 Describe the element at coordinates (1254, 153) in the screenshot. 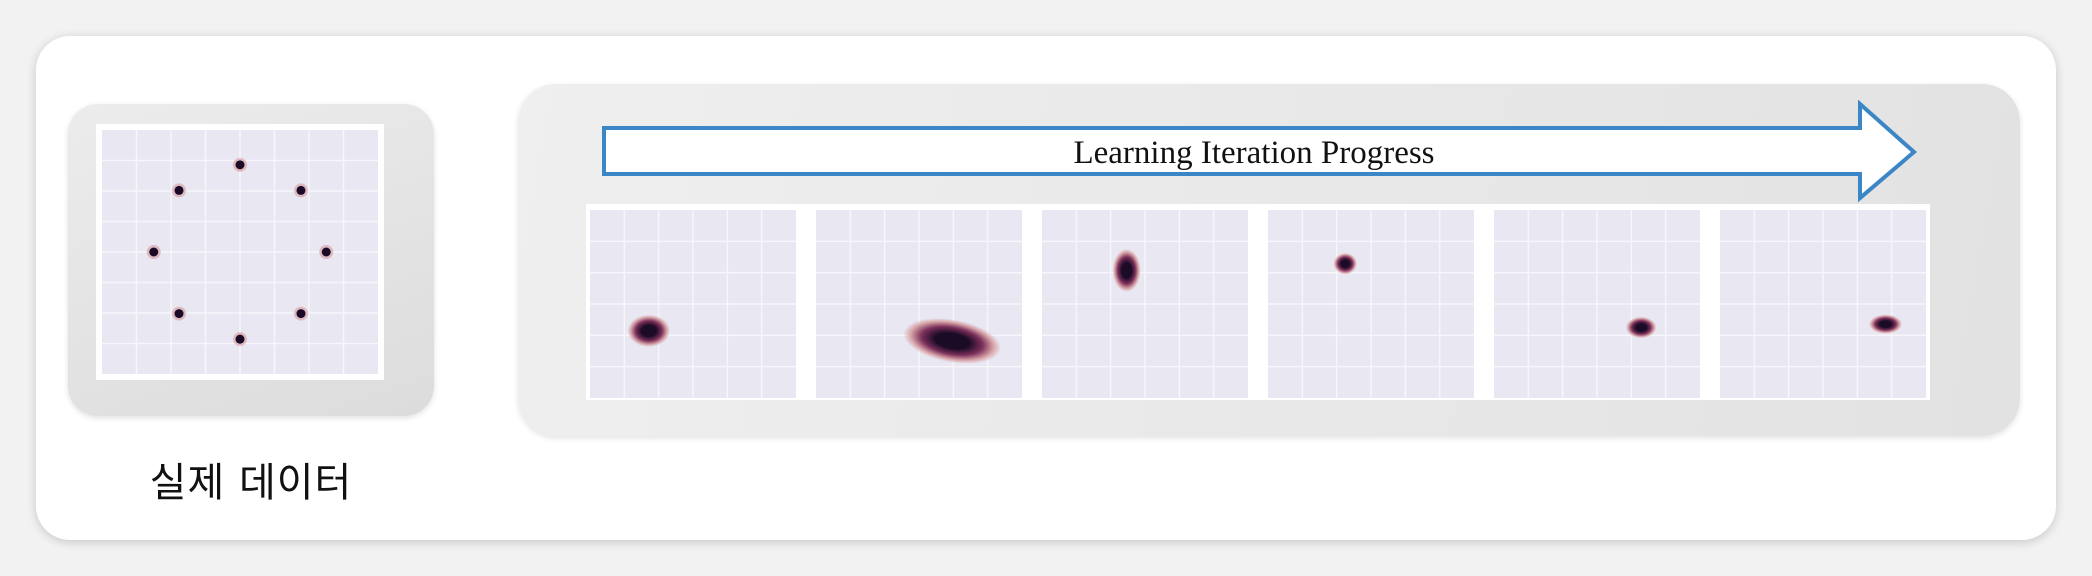

I see `progress-arrow-label: Learning Iteration Progress` at that location.